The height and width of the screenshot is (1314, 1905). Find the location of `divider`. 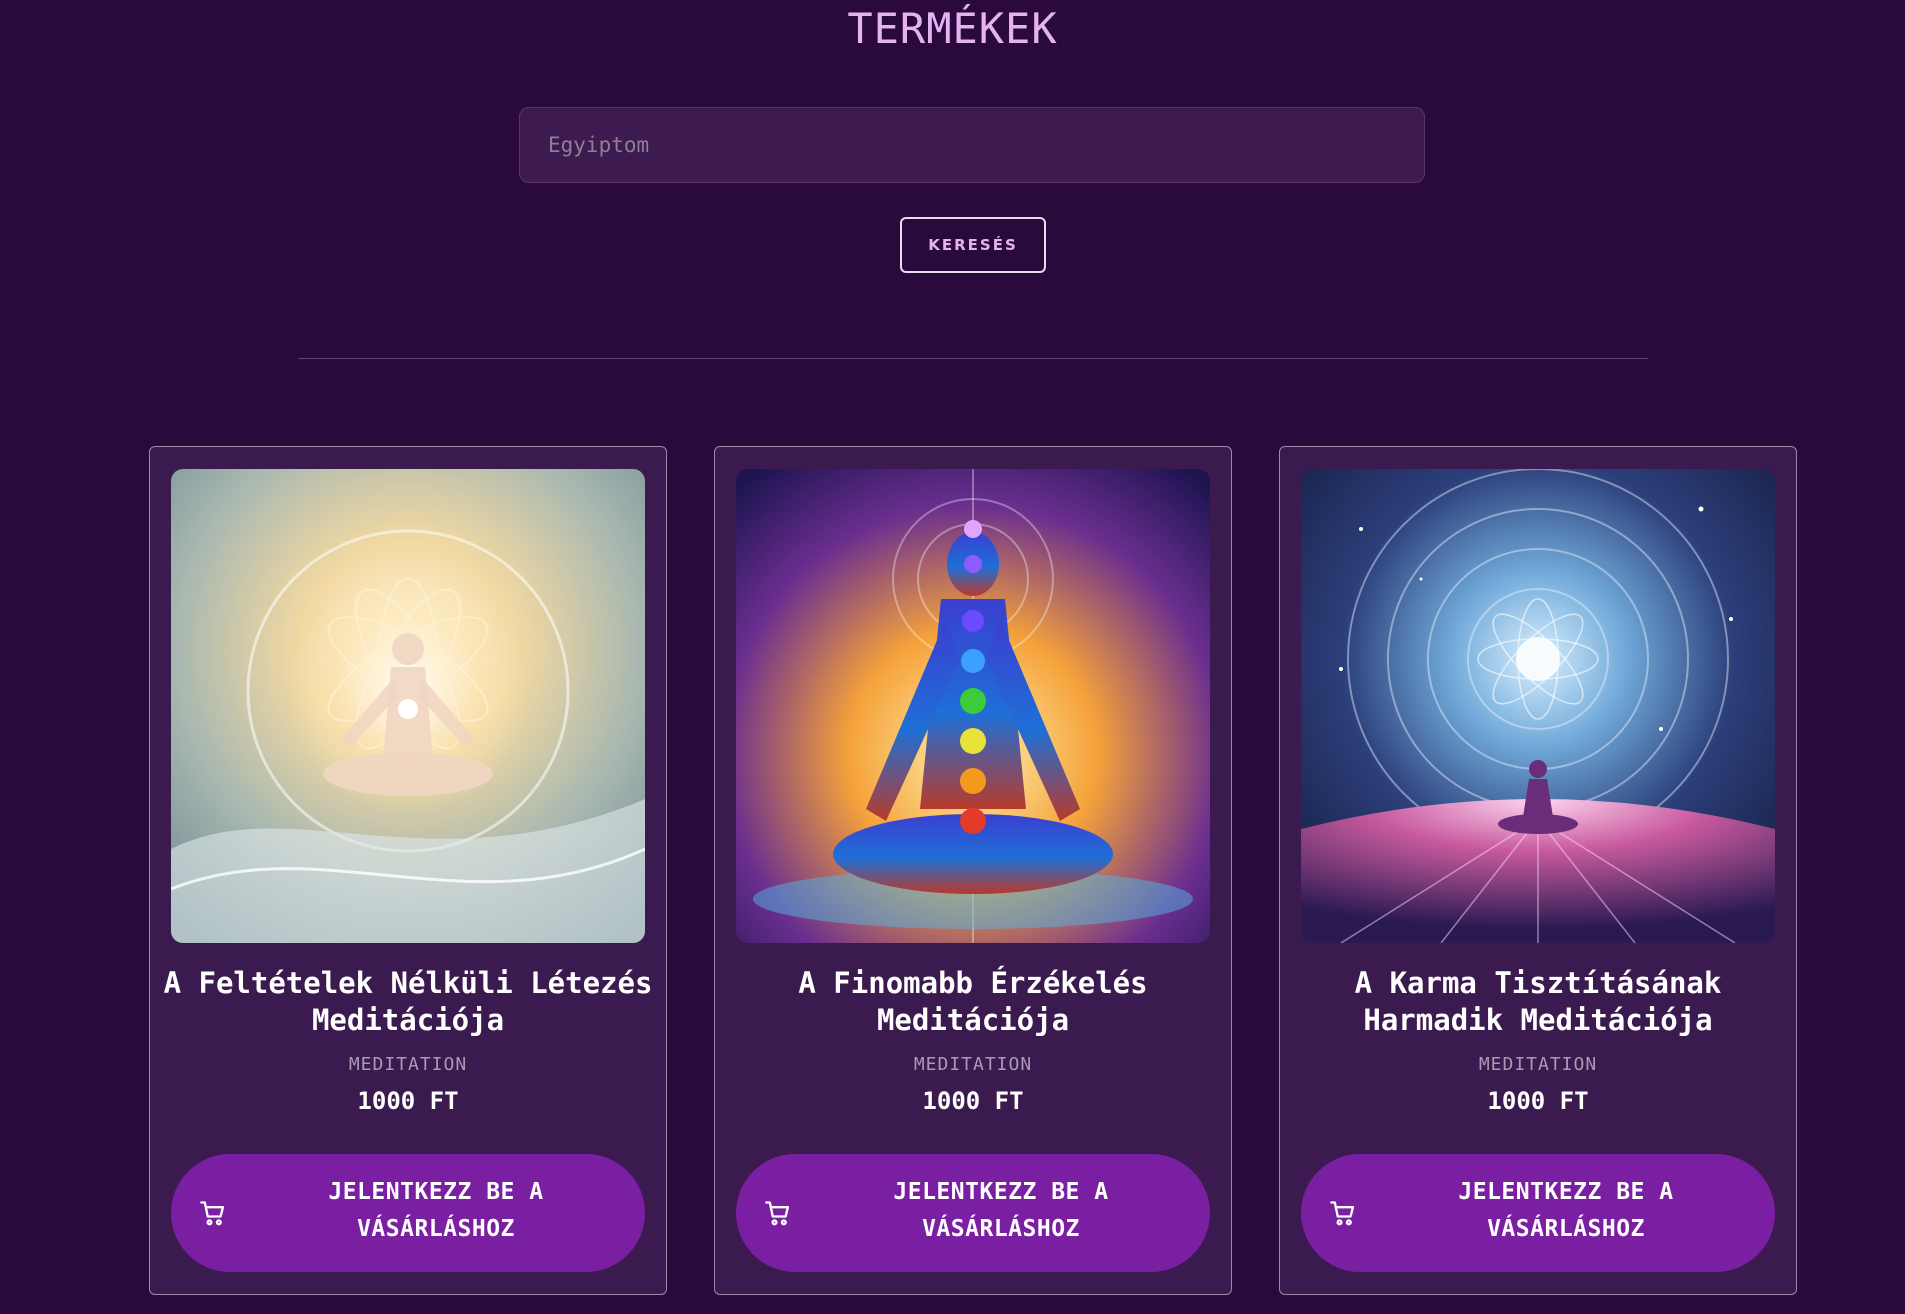

divider is located at coordinates (973, 358).